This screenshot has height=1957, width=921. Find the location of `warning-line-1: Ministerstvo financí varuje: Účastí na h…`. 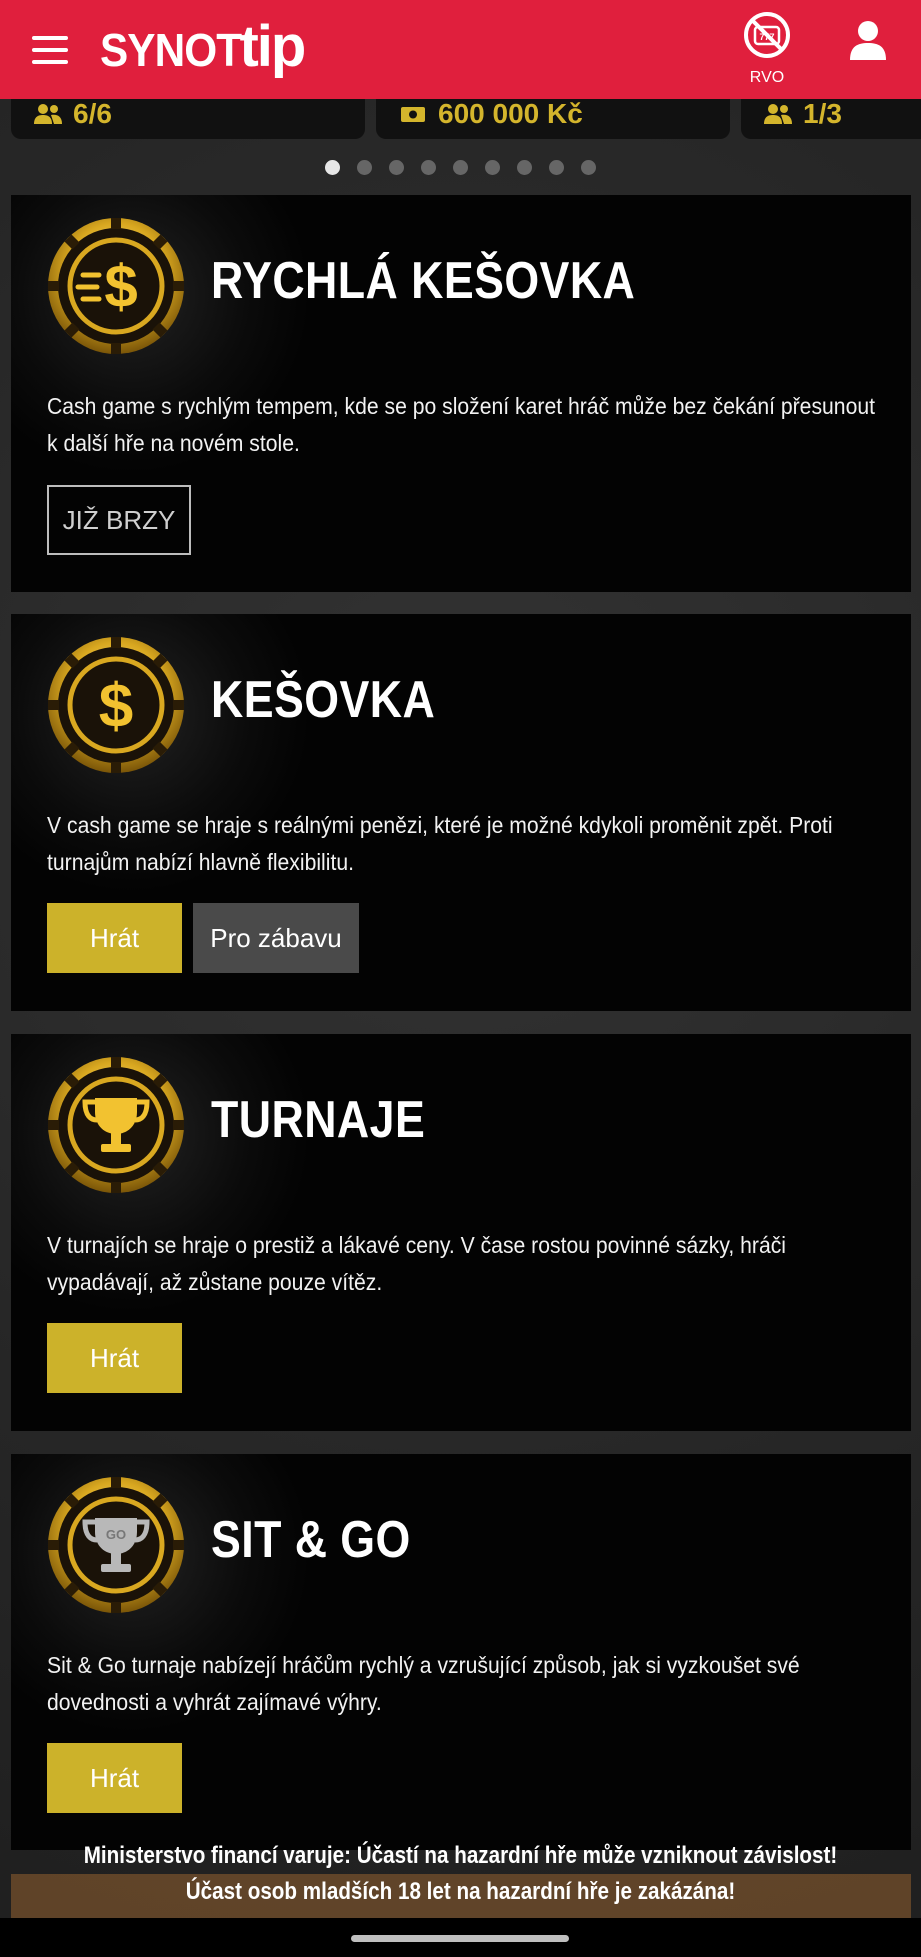

warning-line-1: Ministerstvo financí varuje: Účastí na h… is located at coordinates (460, 1855).